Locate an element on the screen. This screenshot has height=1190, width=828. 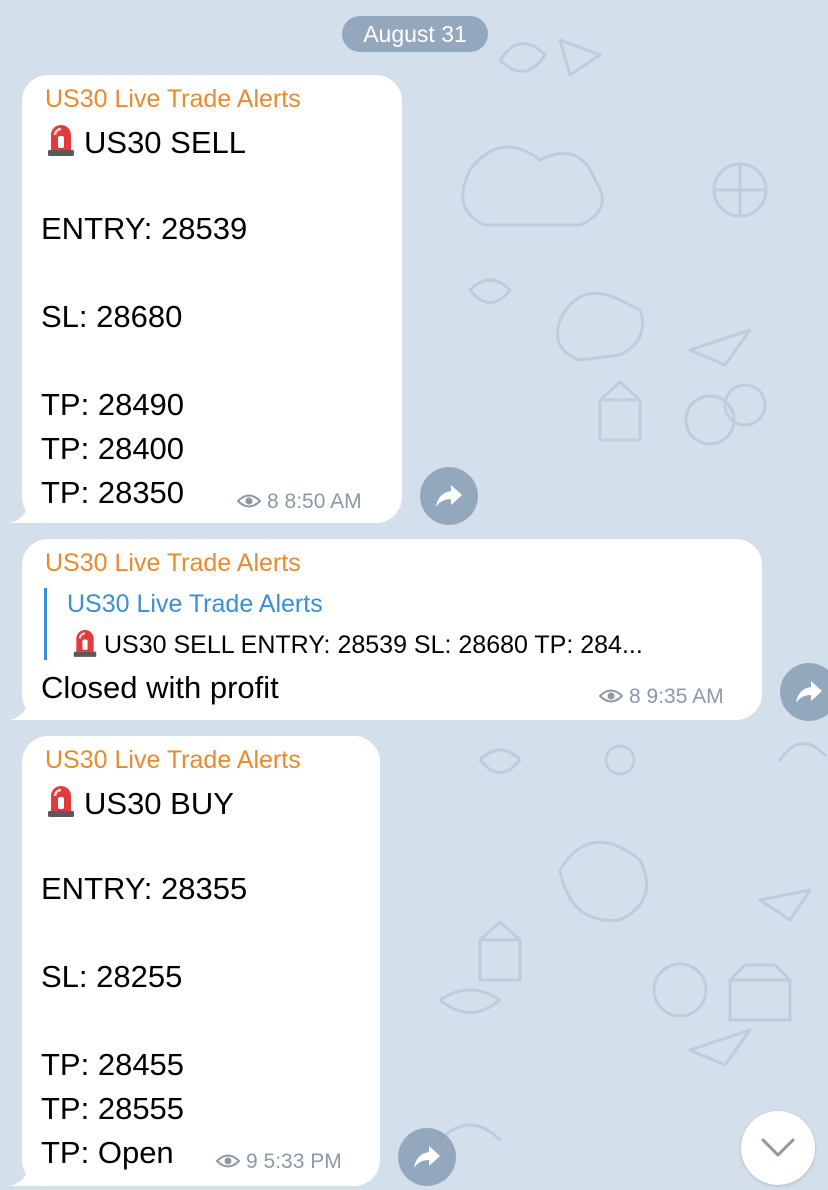
message-line: TP: 28455 is located at coordinates (113, 1064).